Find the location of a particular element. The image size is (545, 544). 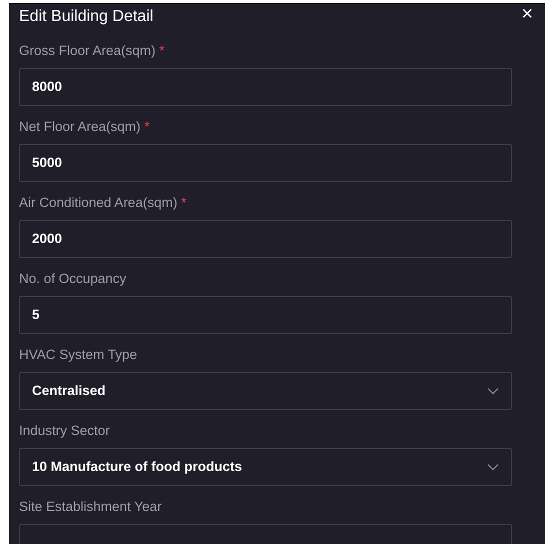

input-field: 5000 is located at coordinates (265, 163).